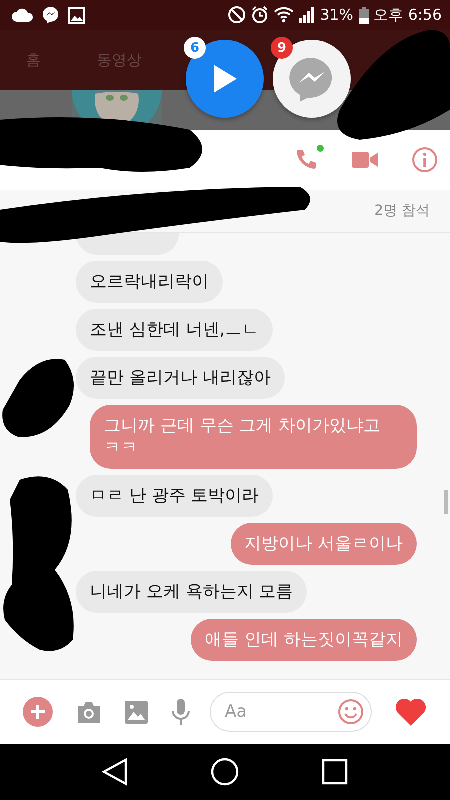  What do you see at coordinates (175, 496) in the screenshot?
I see `message-bubble: ㅁㄹ 난 광주 토박이라` at bounding box center [175, 496].